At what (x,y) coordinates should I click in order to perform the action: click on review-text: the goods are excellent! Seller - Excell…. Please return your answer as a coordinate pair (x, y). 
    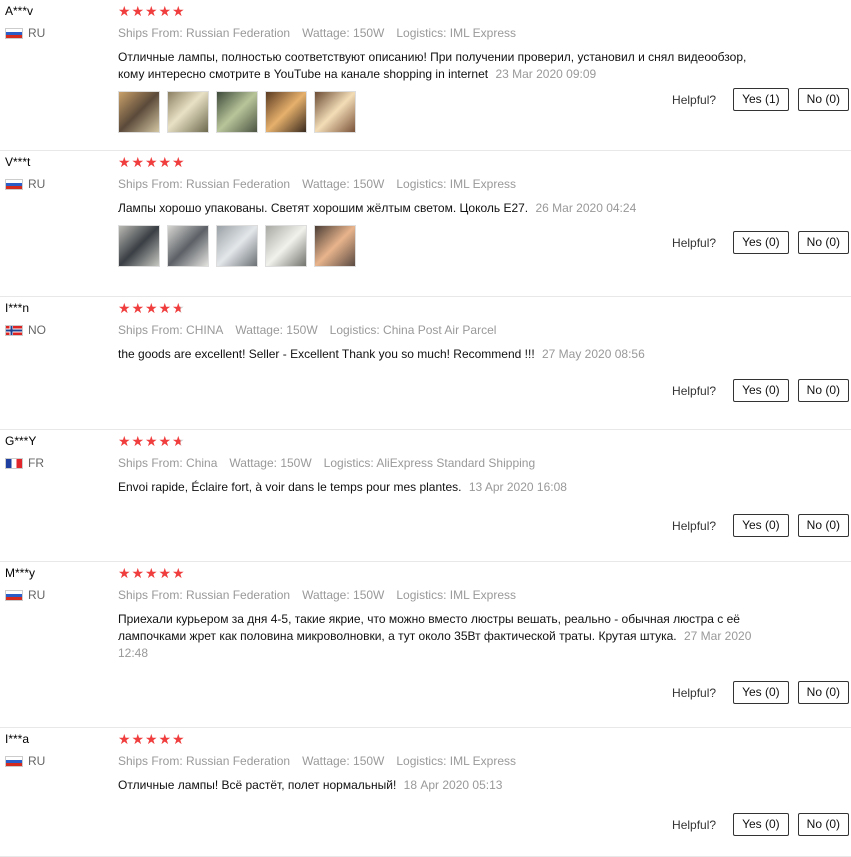
    Looking at the image, I should click on (326, 354).